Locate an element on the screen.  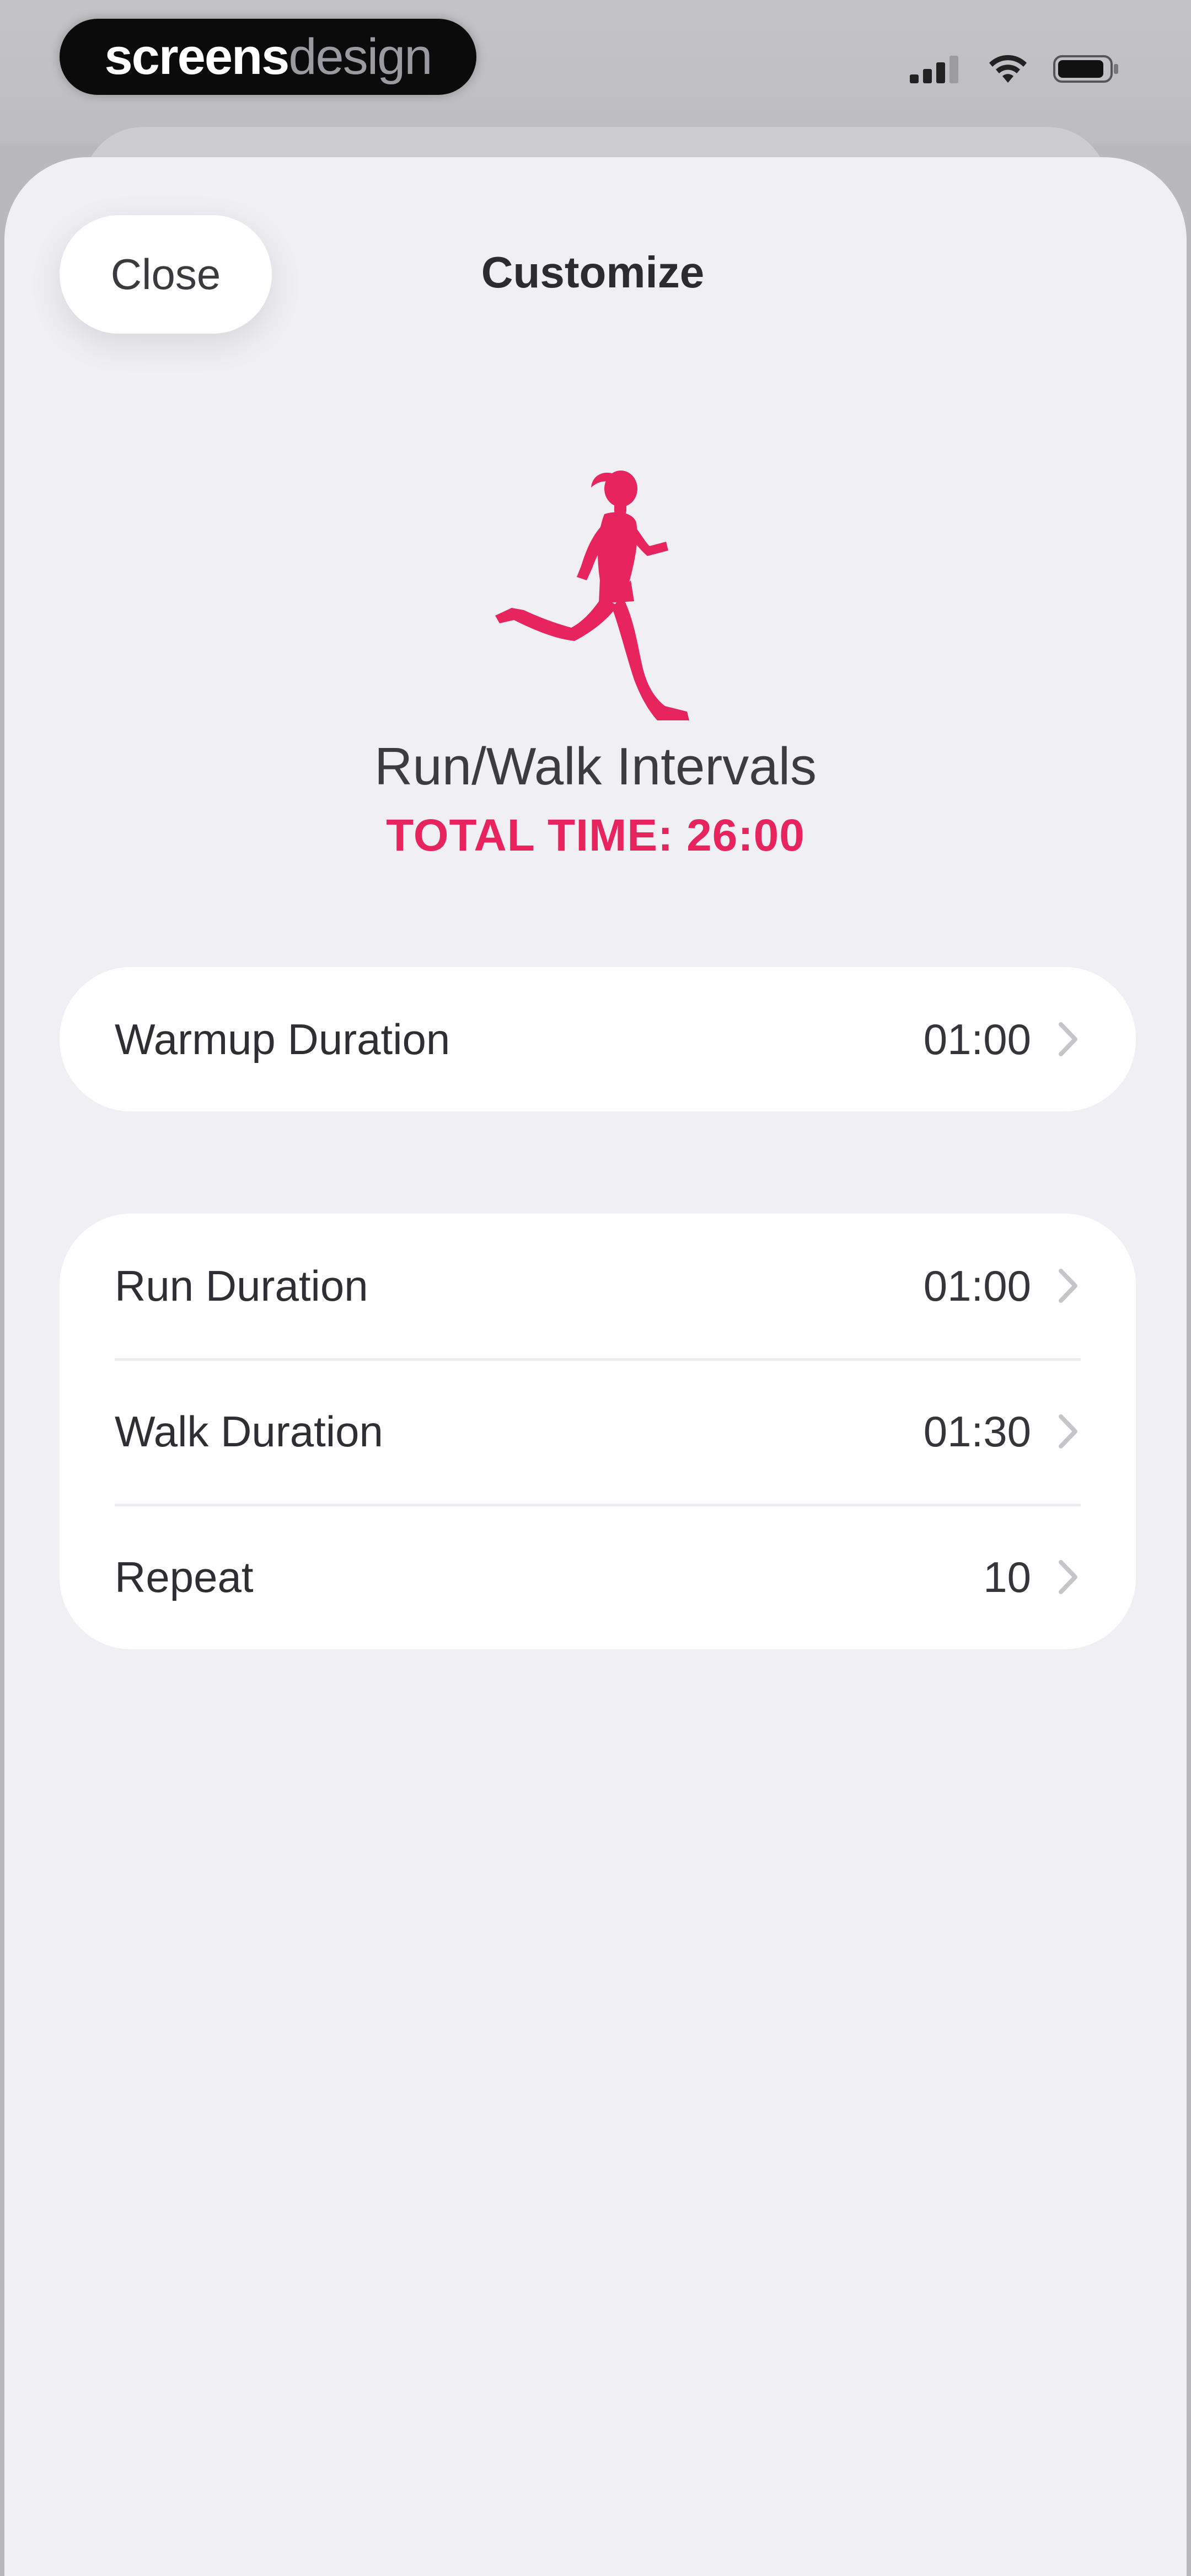
watermark-part-2: design is located at coordinates (360, 56).